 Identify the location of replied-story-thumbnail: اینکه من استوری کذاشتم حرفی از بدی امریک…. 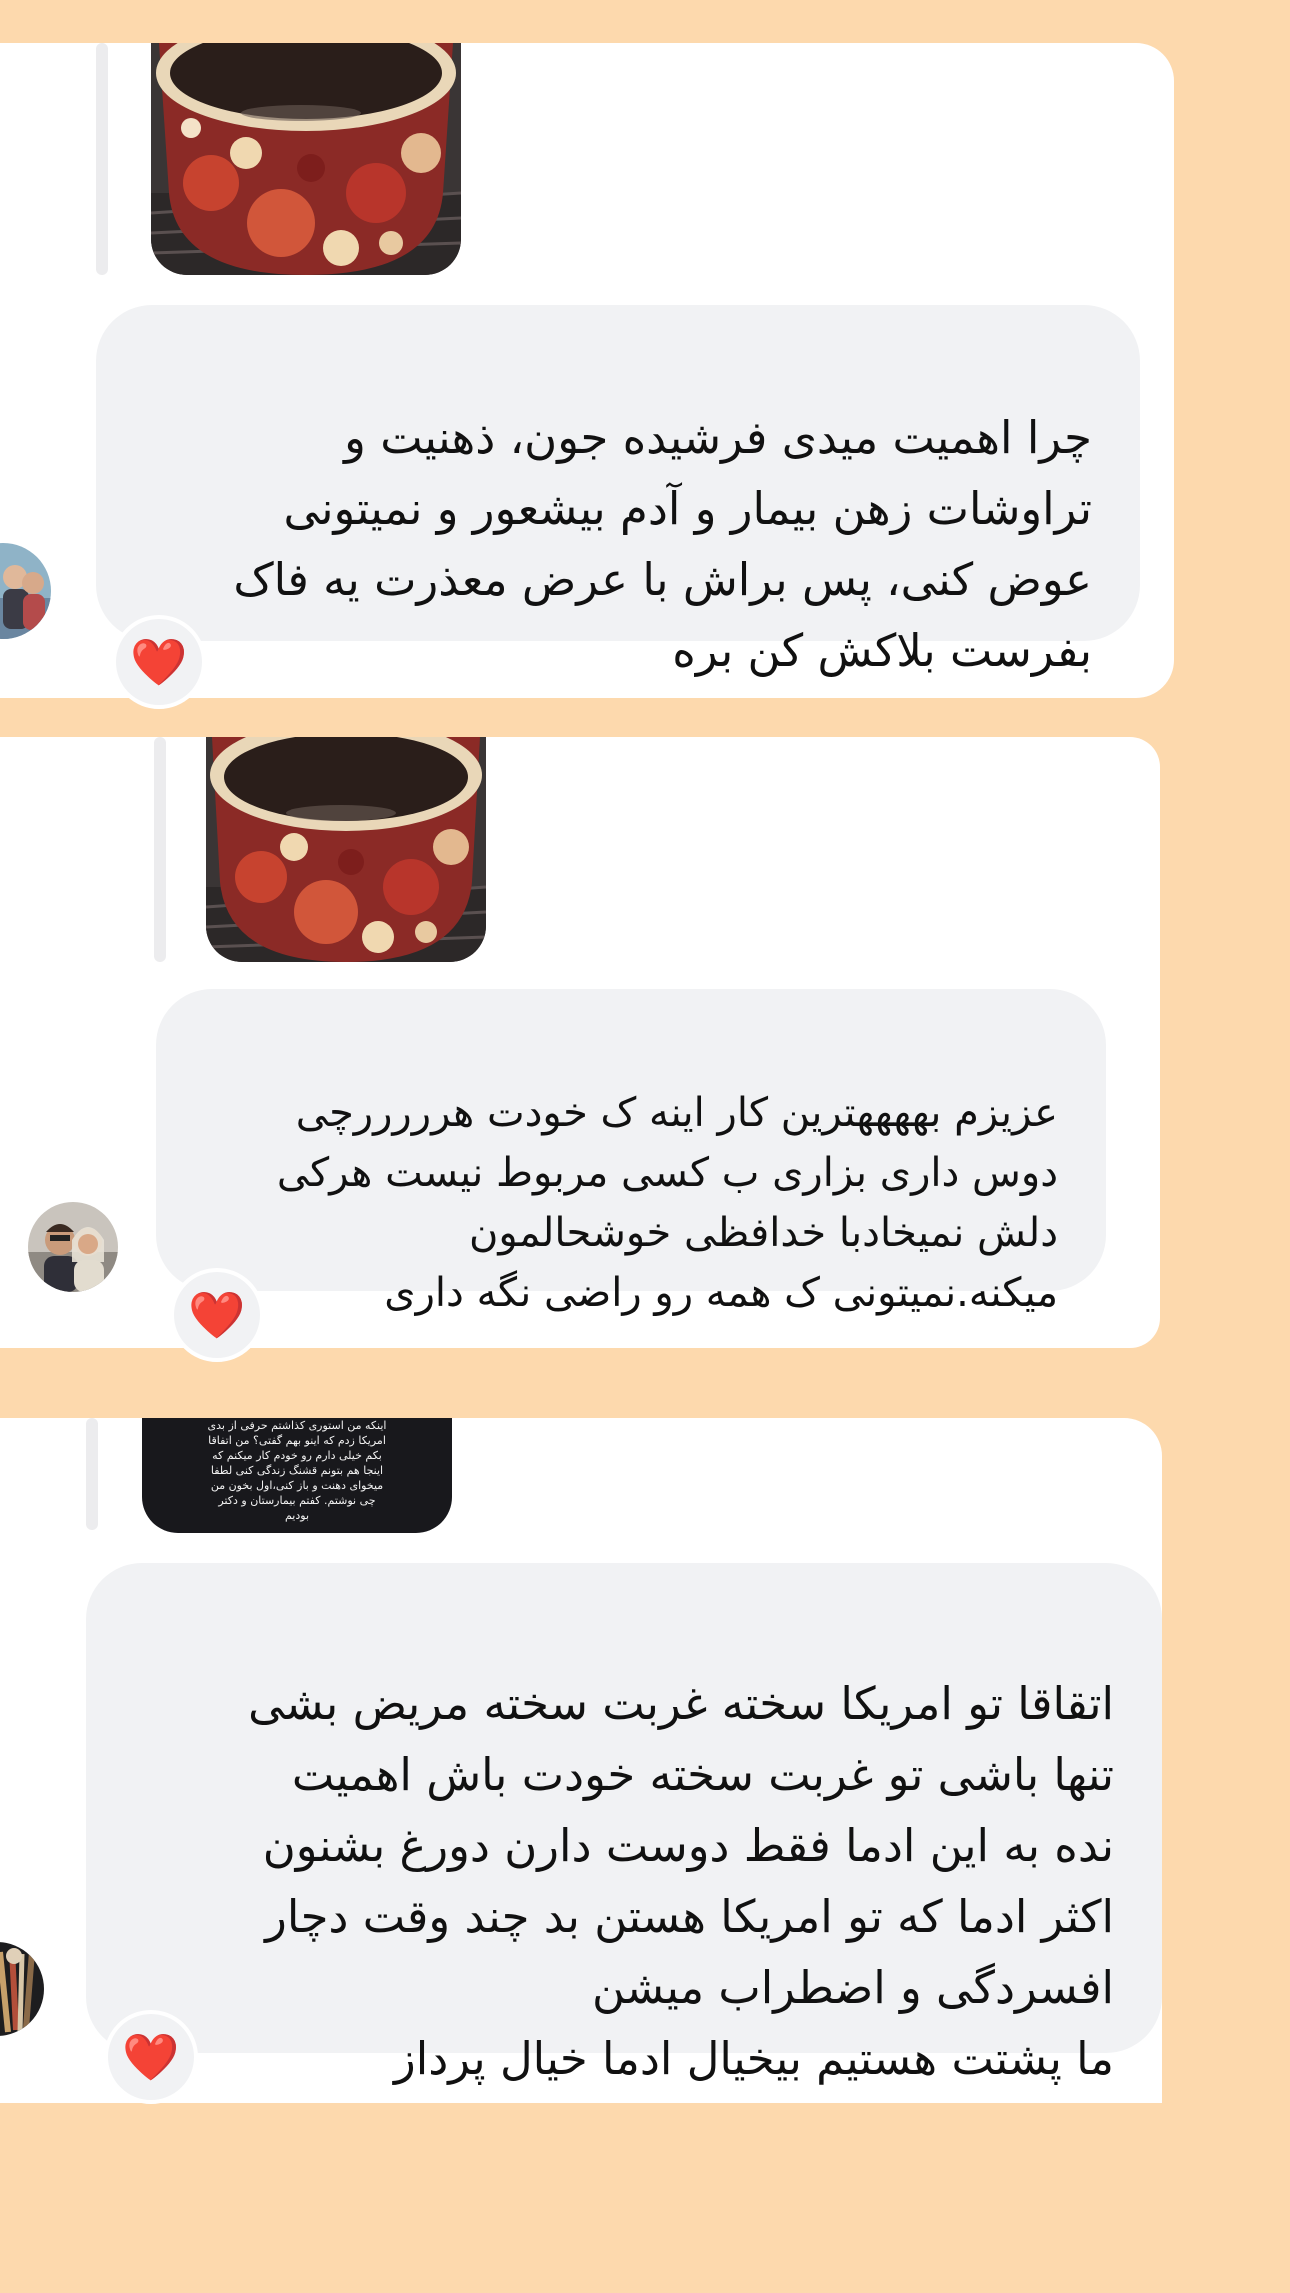
(297, 1475).